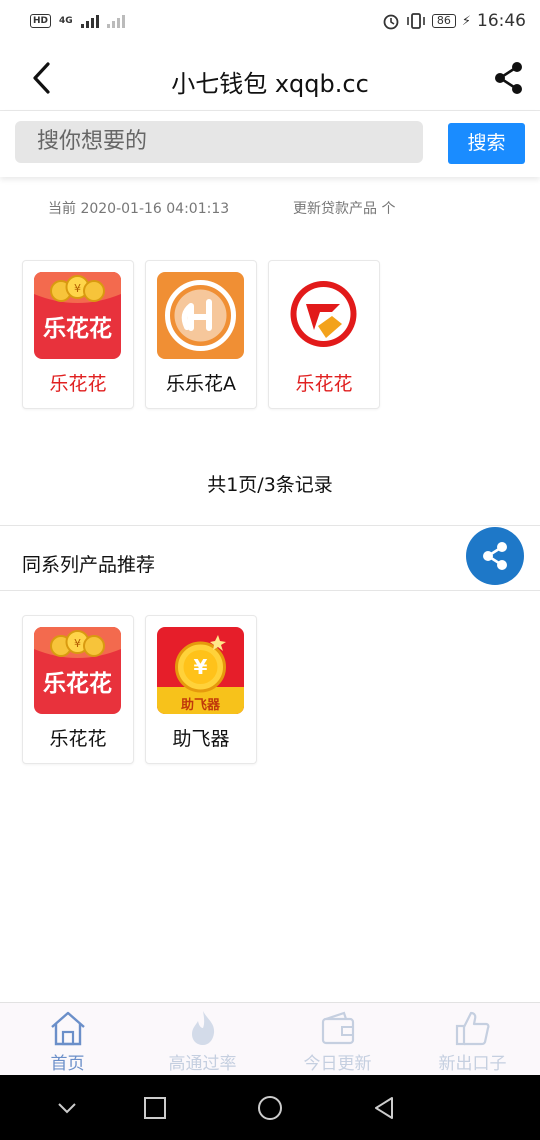  What do you see at coordinates (270, 84) in the screenshot?
I see `page-title: 小七钱包 xqqb.cc` at bounding box center [270, 84].